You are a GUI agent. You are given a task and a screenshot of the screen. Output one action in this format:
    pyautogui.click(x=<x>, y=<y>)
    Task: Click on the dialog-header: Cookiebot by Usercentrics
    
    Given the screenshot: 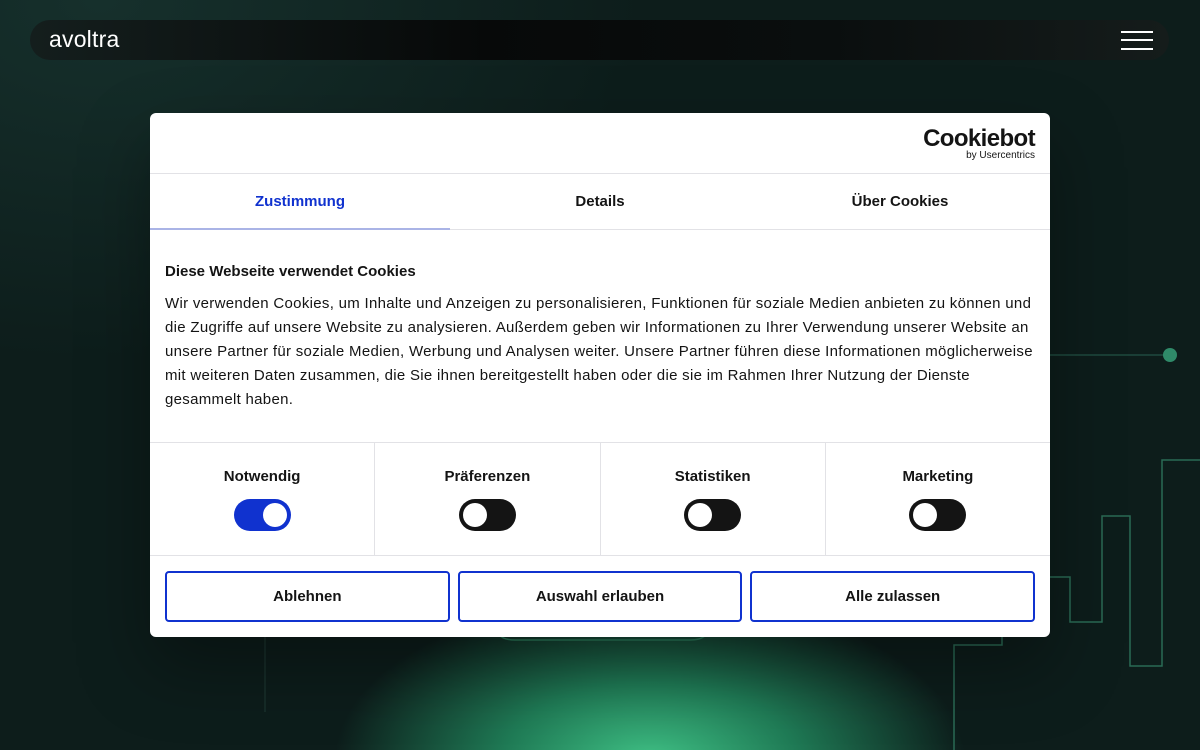 What is the action you would take?
    pyautogui.click(x=600, y=143)
    